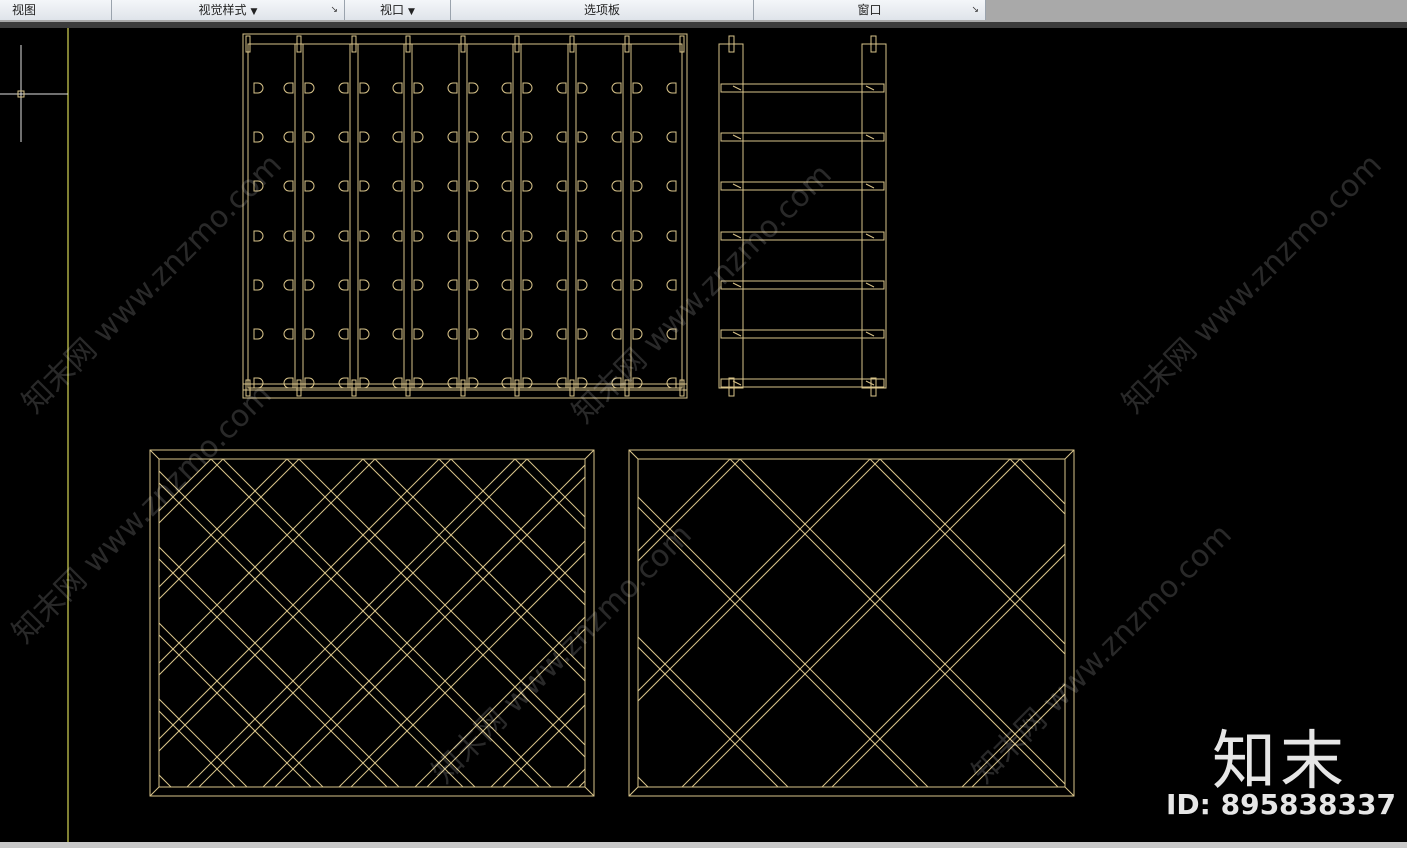  I want to click on ribbon-panel-visual-styles-label: 视觉样式, so click(222, 10).